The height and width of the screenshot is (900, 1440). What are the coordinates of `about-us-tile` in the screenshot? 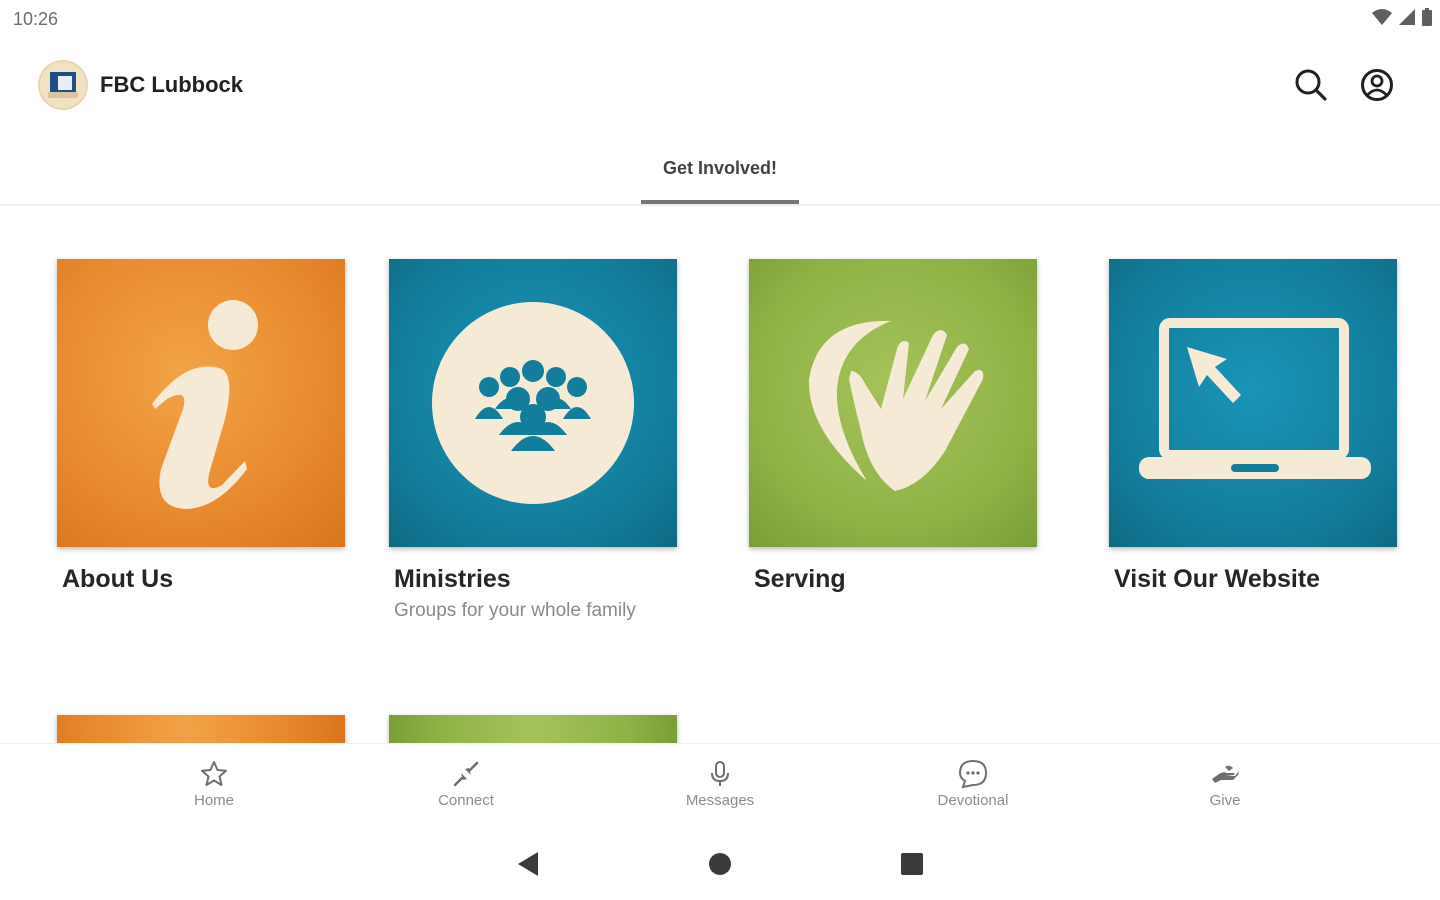 It's located at (201, 403).